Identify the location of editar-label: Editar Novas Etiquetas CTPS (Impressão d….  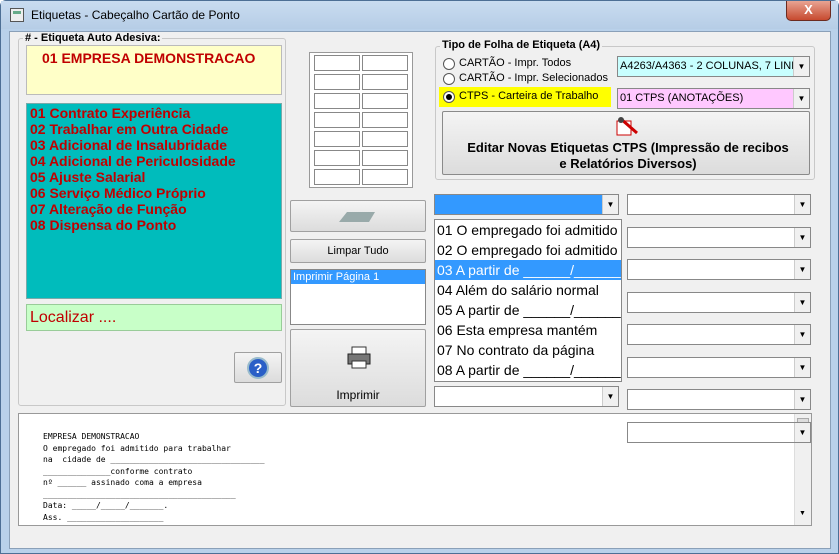
(628, 155).